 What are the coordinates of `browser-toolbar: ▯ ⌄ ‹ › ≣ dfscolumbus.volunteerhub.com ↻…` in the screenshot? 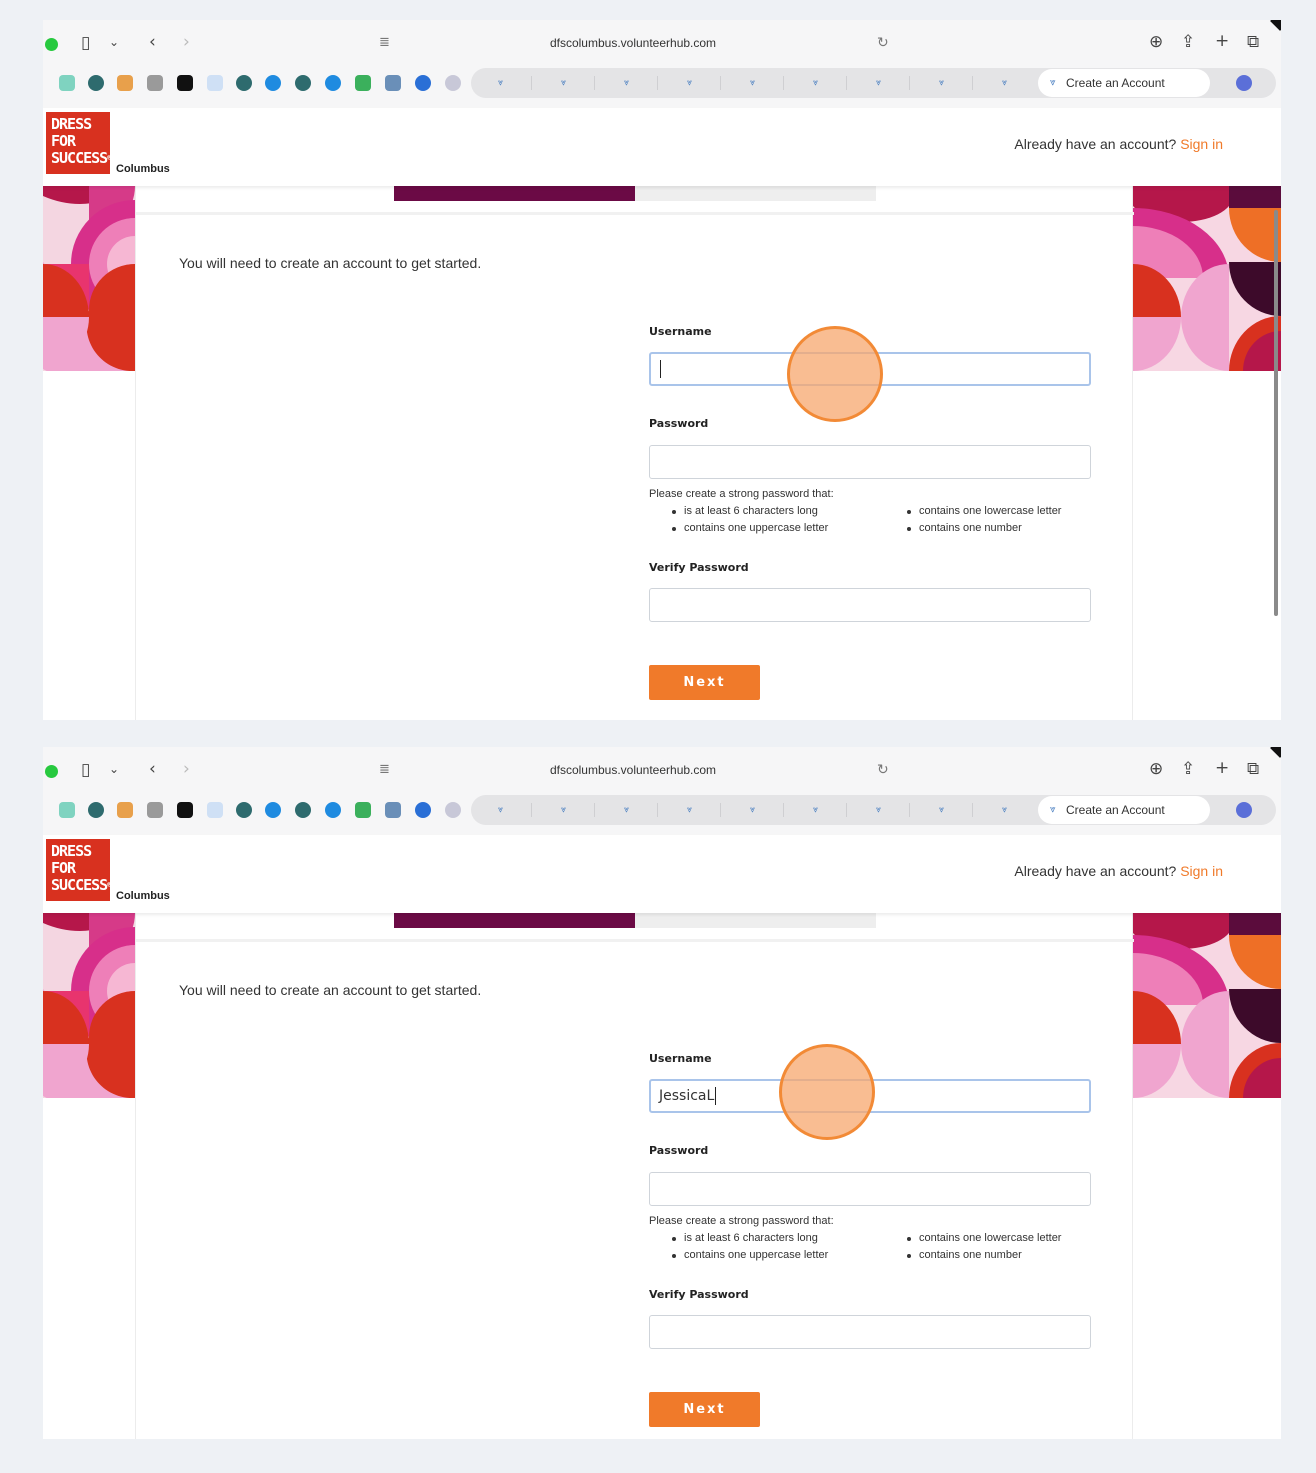 It's located at (662, 771).